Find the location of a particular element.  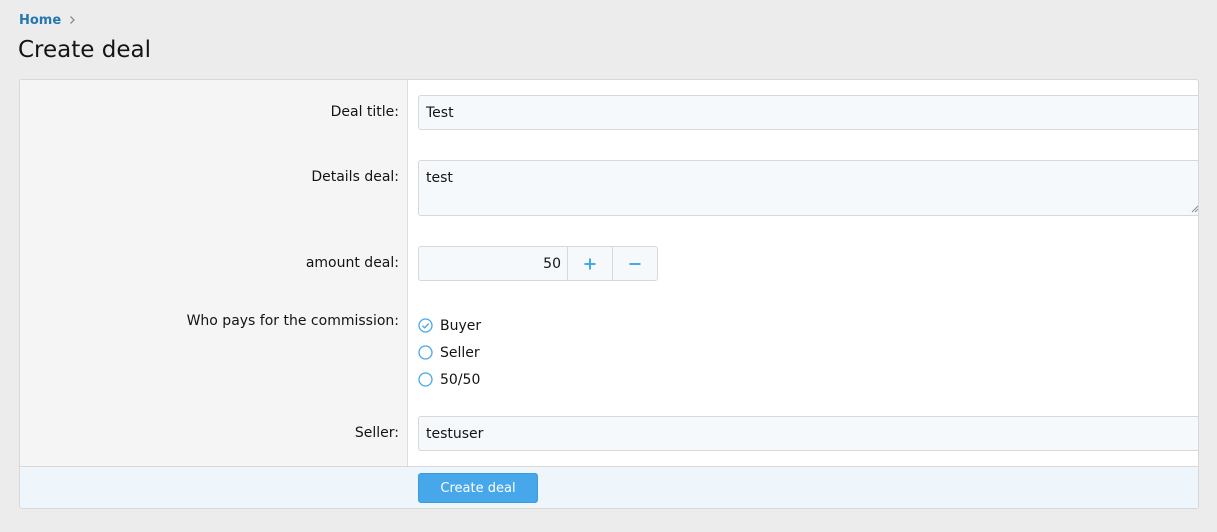

radio-seller: Seller is located at coordinates (449, 352).